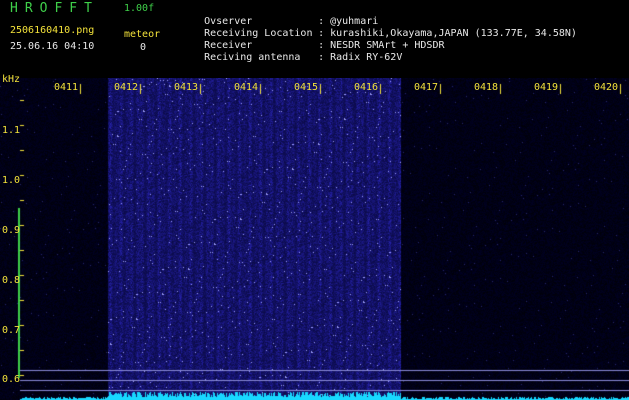  I want to click on y-tick-label: 0.7, so click(11, 330).